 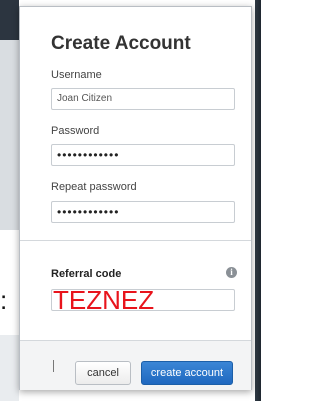 I want to click on password-field: ••••••••••••, so click(x=143, y=155).